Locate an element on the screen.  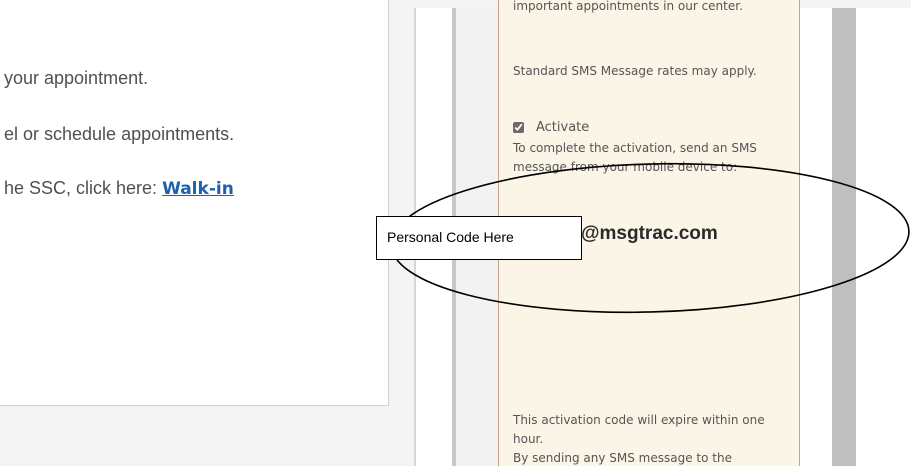
right-margin is located at coordinates (883, 237).